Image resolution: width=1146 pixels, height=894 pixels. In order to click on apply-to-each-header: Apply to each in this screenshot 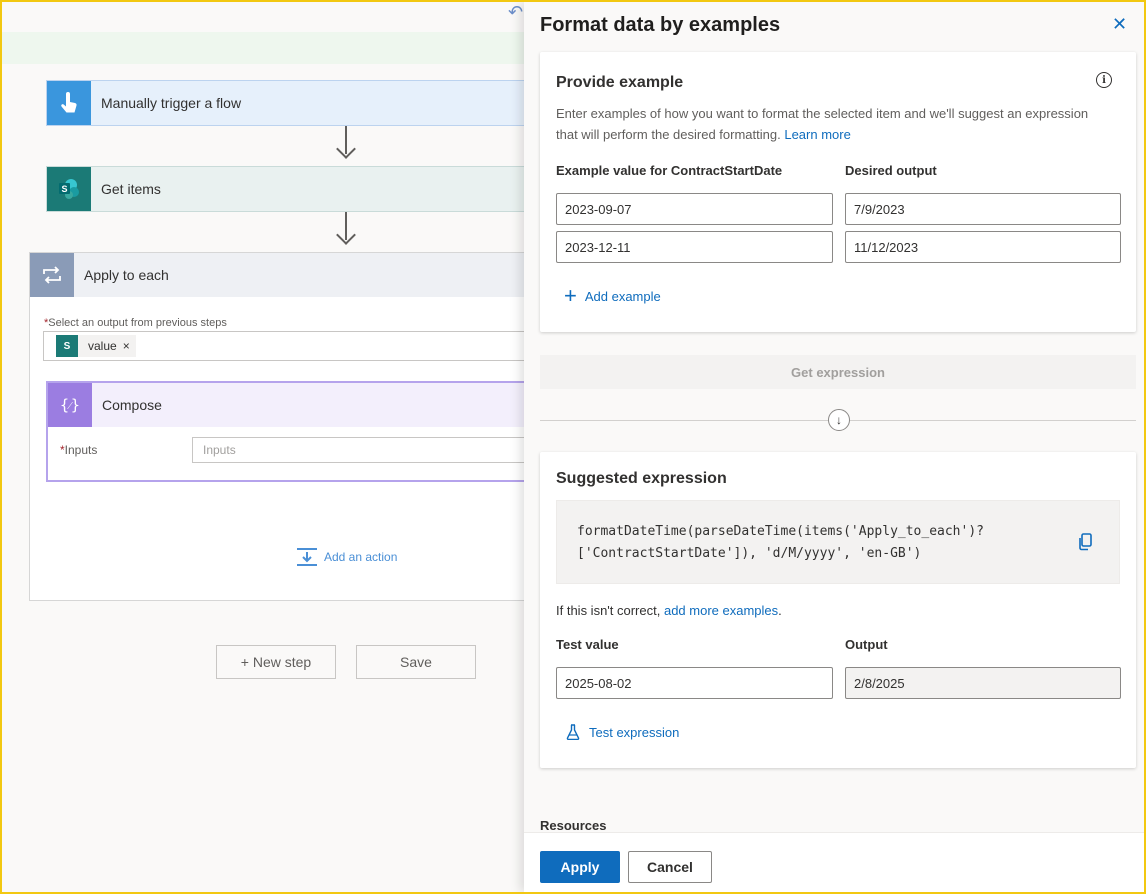, I will do `click(277, 275)`.